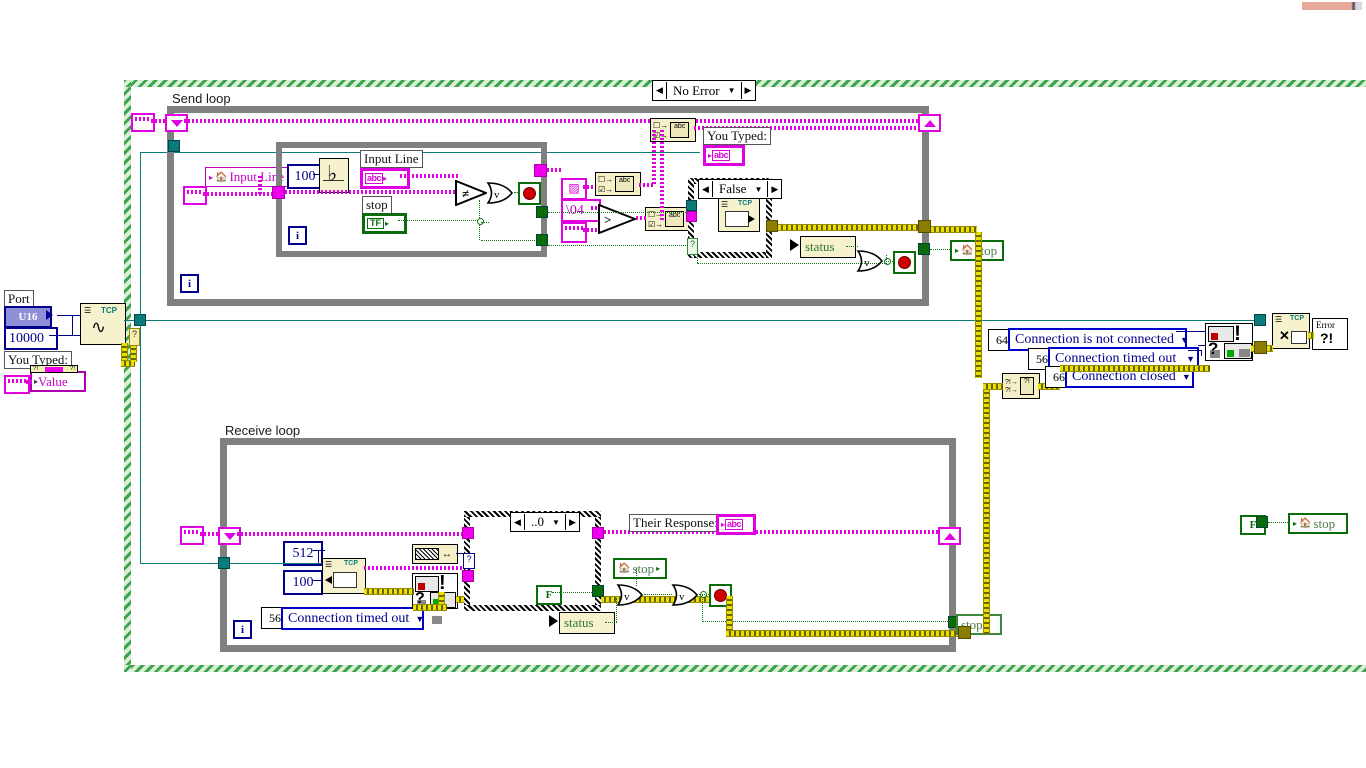  What do you see at coordinates (964, 632) in the screenshot?
I see `receive-error-out-tunnel` at bounding box center [964, 632].